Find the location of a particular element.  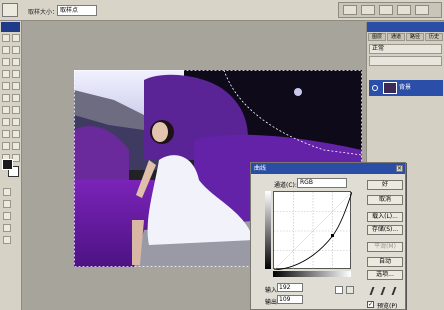

layer-row-background: 背景 is located at coordinates (406, 88).